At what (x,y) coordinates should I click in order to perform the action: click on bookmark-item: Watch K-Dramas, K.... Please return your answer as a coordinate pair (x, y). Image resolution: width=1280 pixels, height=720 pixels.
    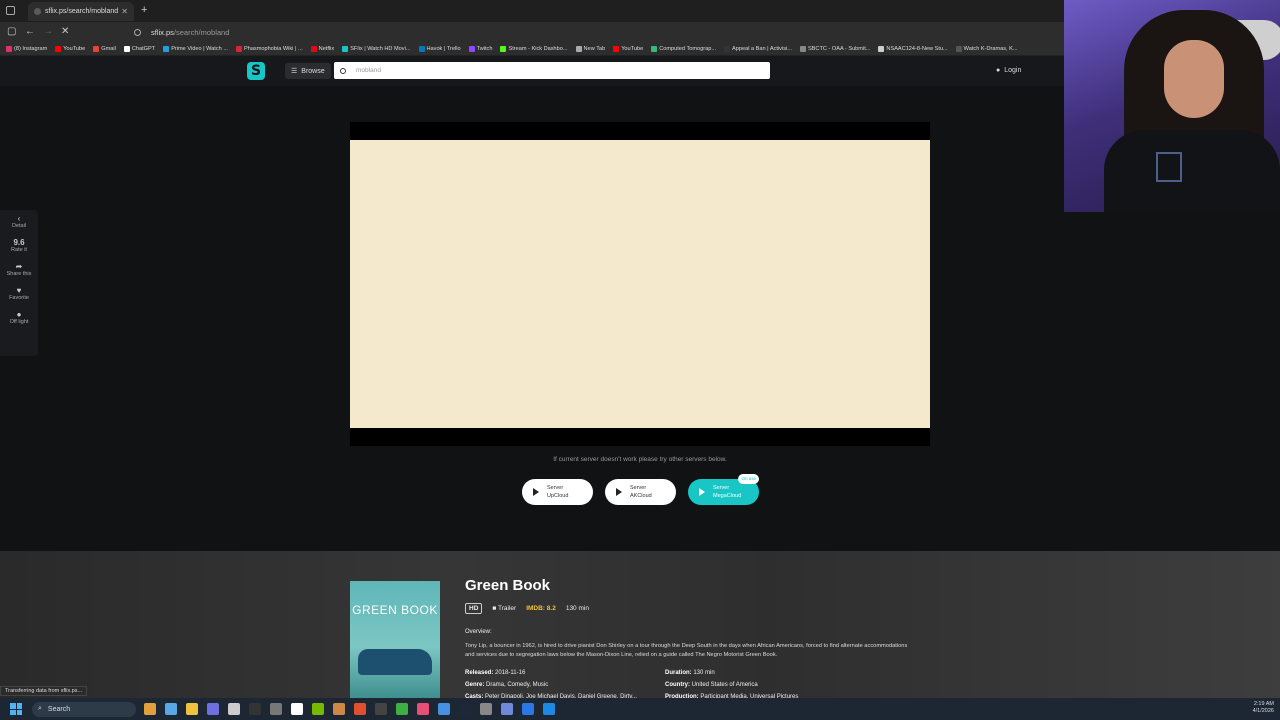
    Looking at the image, I should click on (986, 48).